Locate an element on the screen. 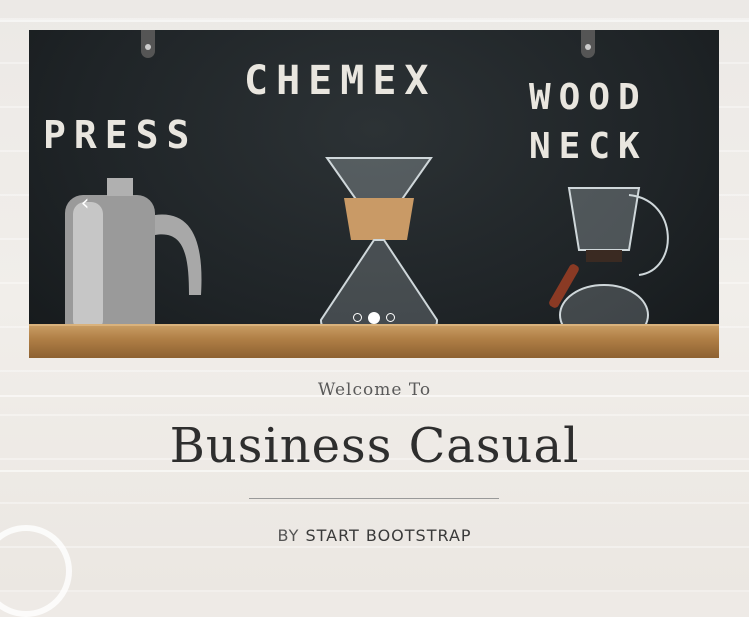  wooden-shelf is located at coordinates (374, 341).